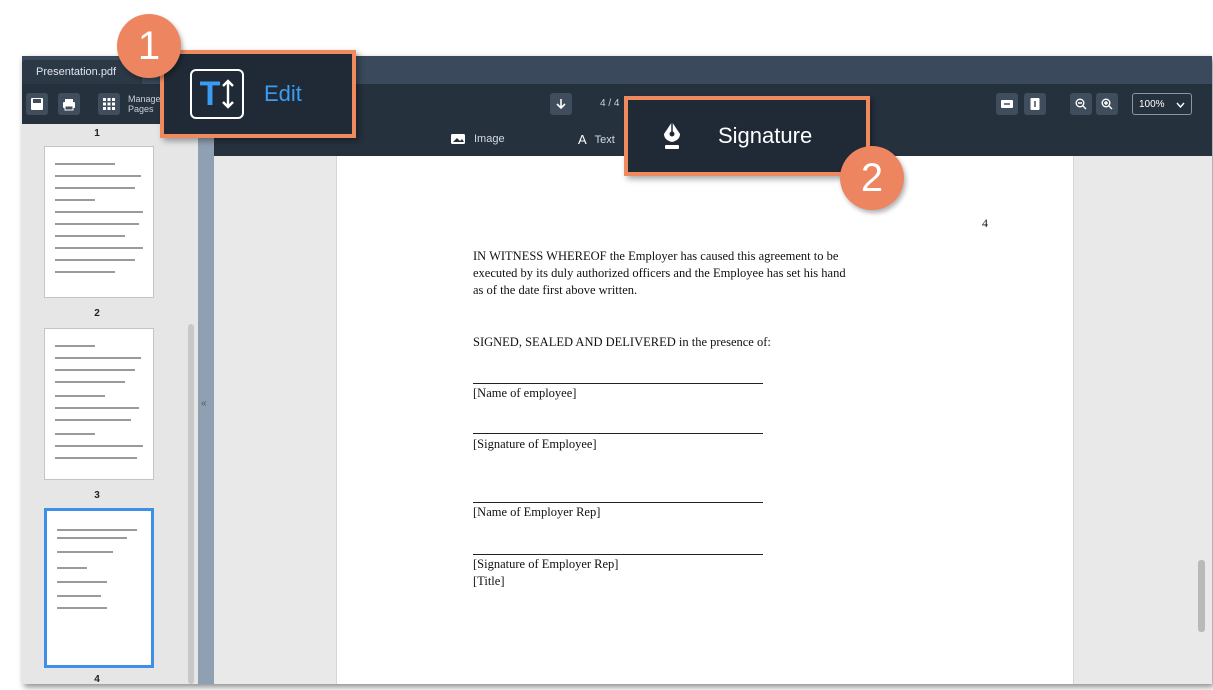 Image resolution: width=1213 pixels, height=690 pixels. Describe the element at coordinates (458, 139) in the screenshot. I see `image-icon` at that location.